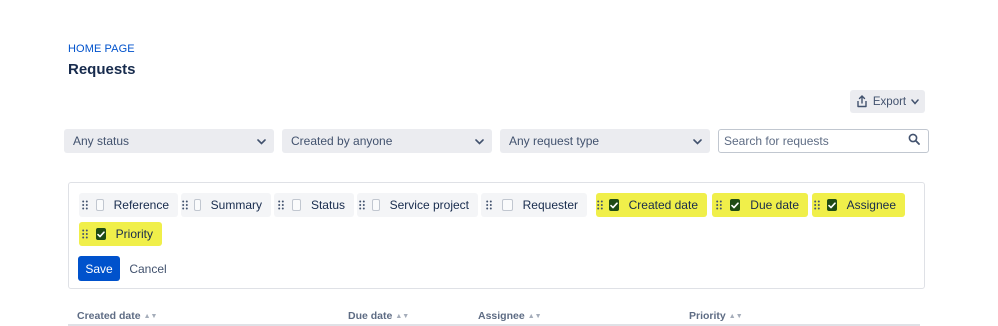 The image size is (998, 326). What do you see at coordinates (707, 316) in the screenshot?
I see `column-header-label: Priority` at bounding box center [707, 316].